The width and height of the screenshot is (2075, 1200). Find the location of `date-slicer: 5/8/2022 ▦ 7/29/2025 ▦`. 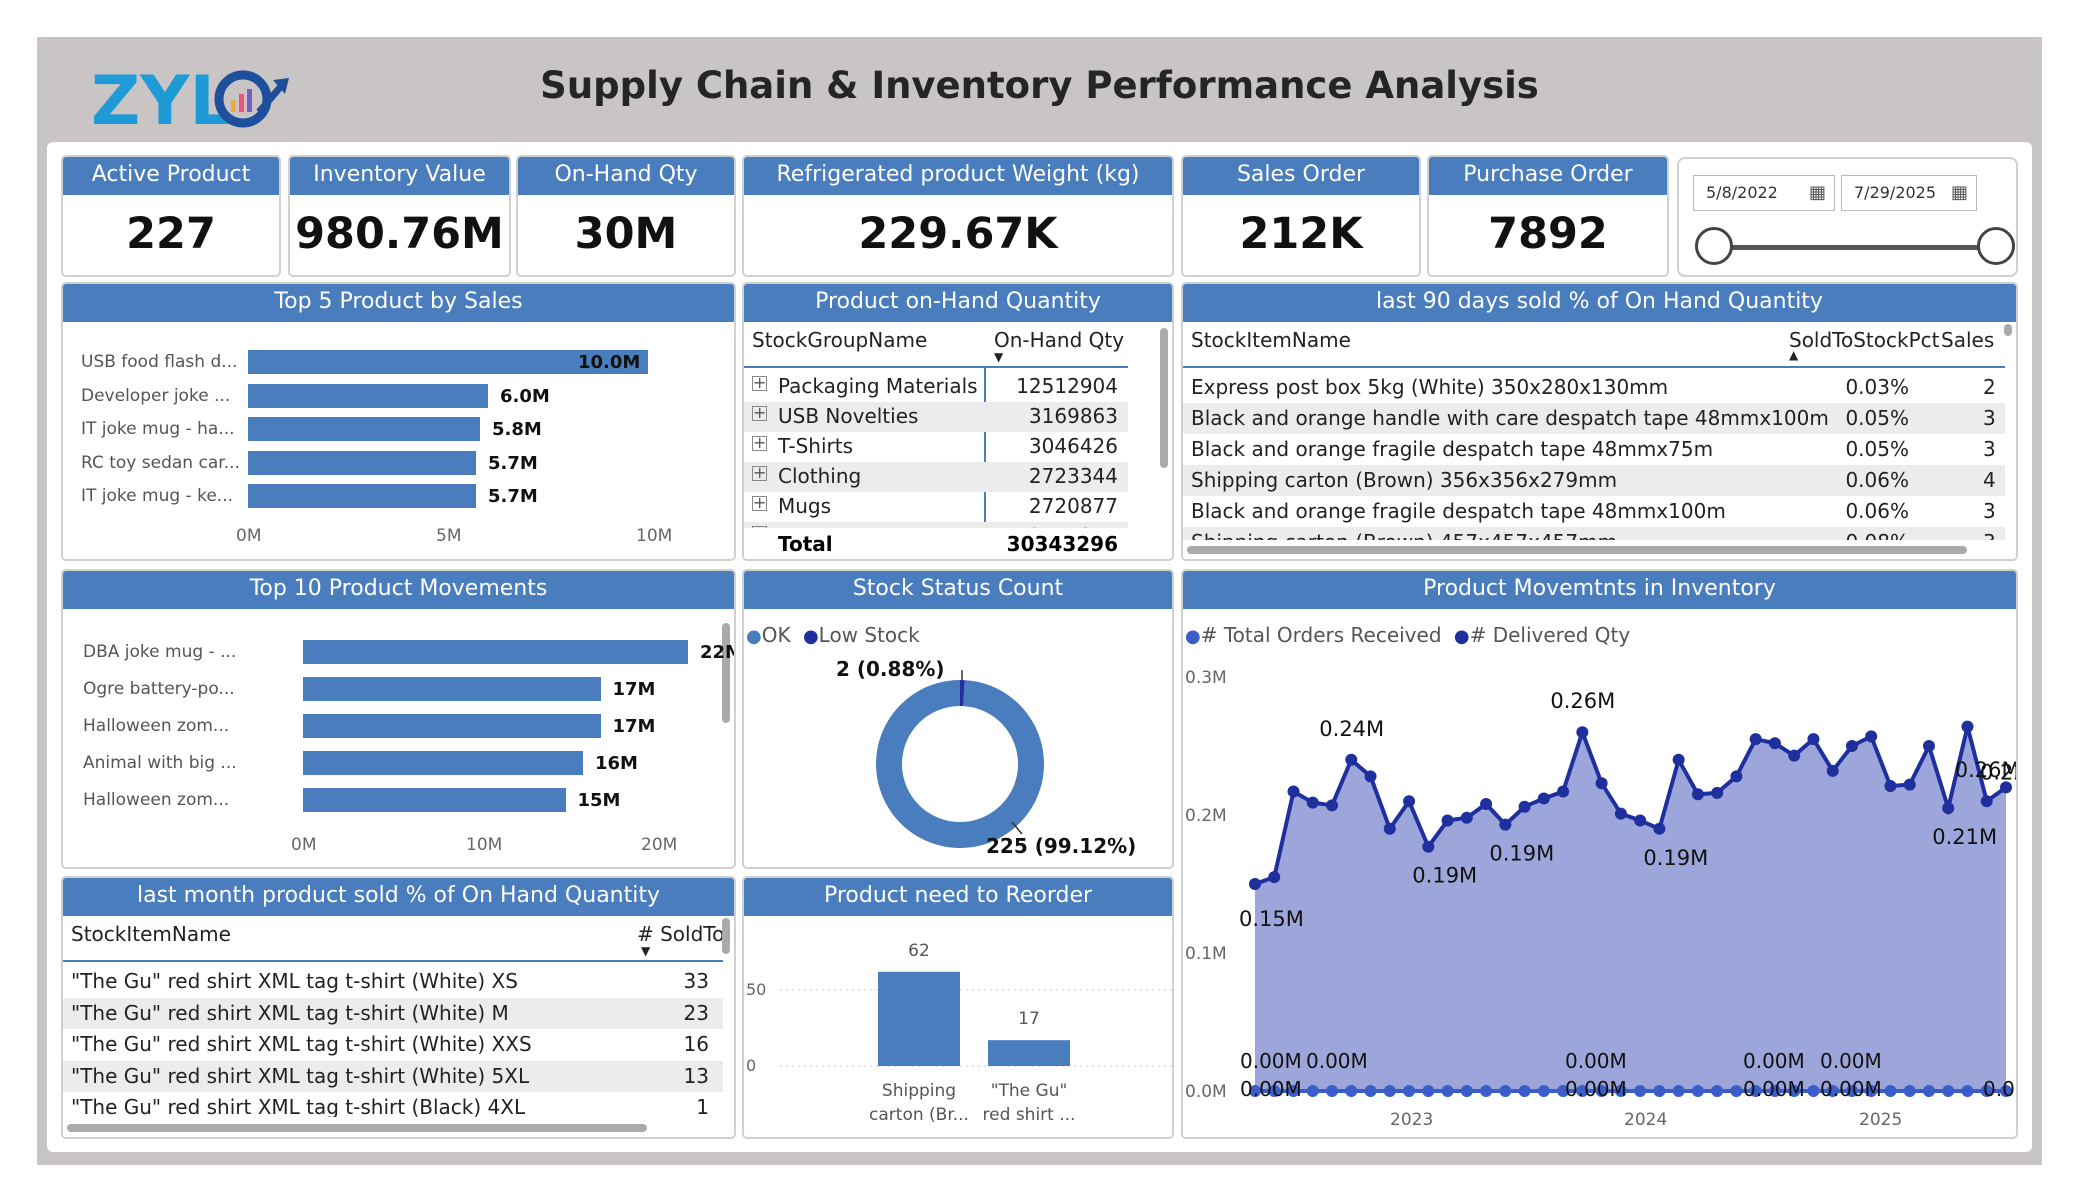

date-slicer: 5/8/2022 ▦ 7/29/2025 ▦ is located at coordinates (1847, 217).